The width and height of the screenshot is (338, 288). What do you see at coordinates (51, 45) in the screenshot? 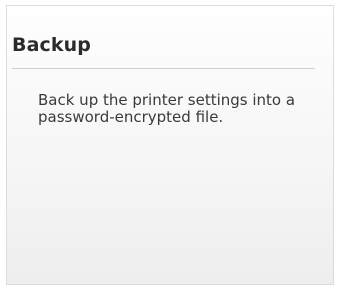
I see `tile-title: Backup` at bounding box center [51, 45].